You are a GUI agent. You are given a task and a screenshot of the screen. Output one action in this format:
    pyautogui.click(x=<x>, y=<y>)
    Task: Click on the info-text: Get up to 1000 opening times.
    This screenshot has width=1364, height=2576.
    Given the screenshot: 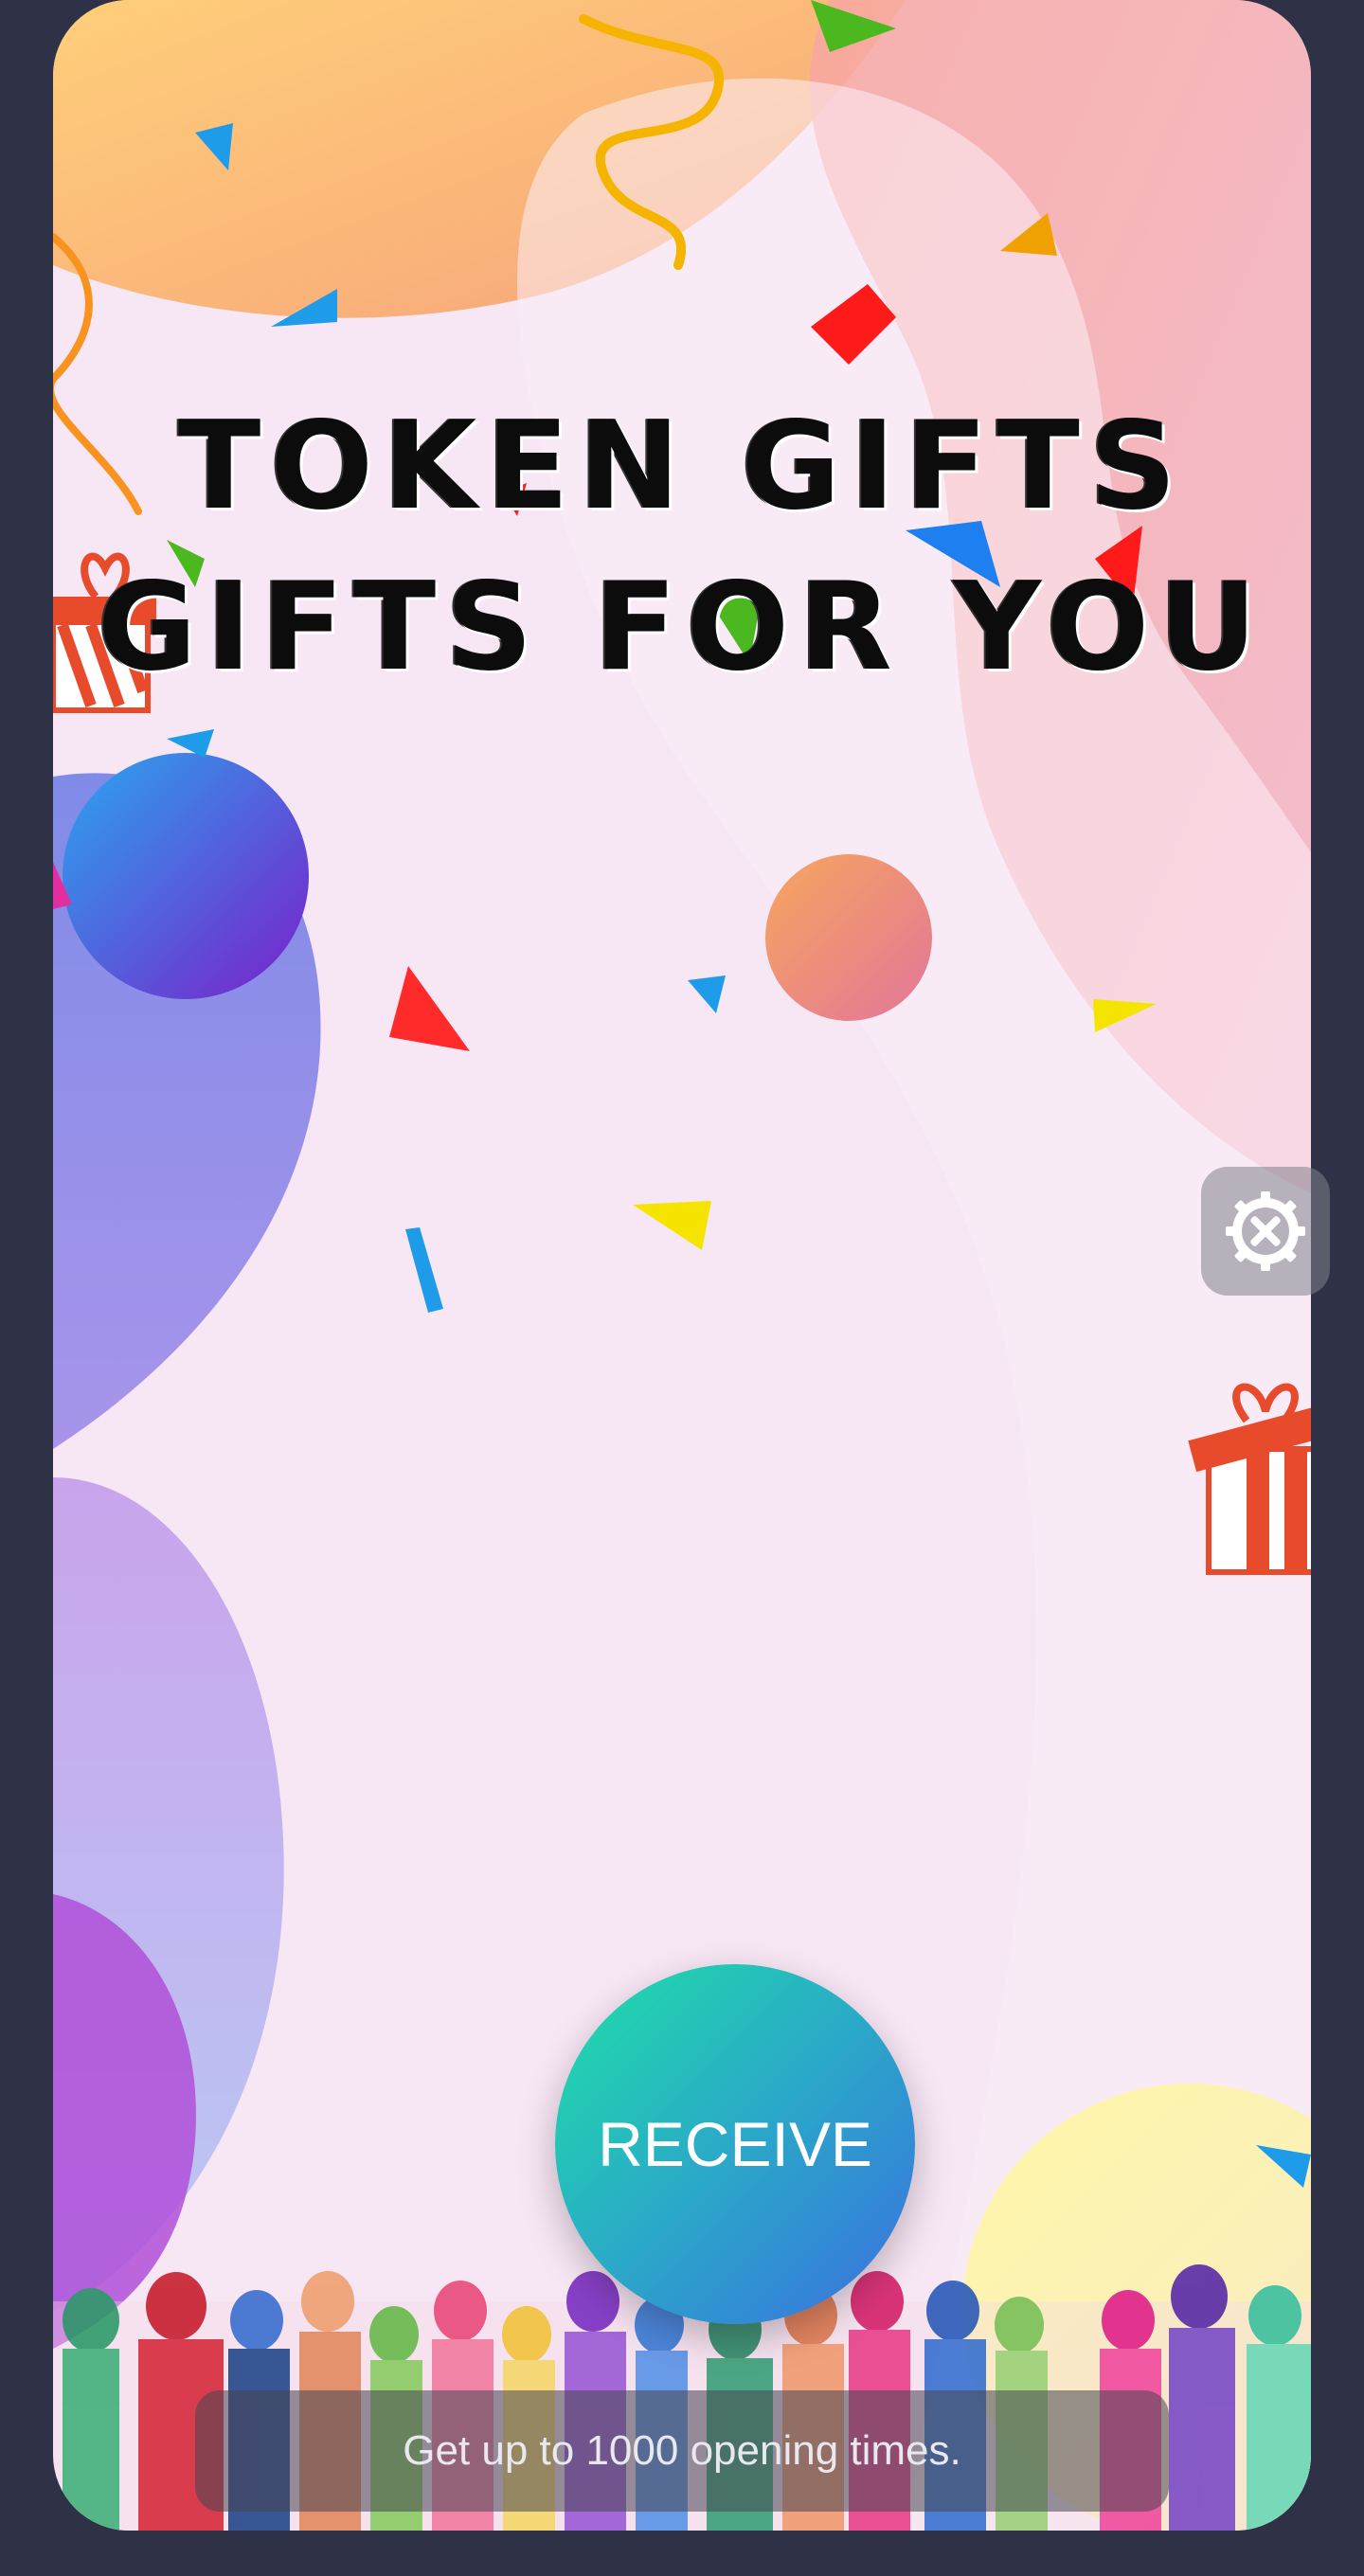 What is the action you would take?
    pyautogui.click(x=682, y=2450)
    